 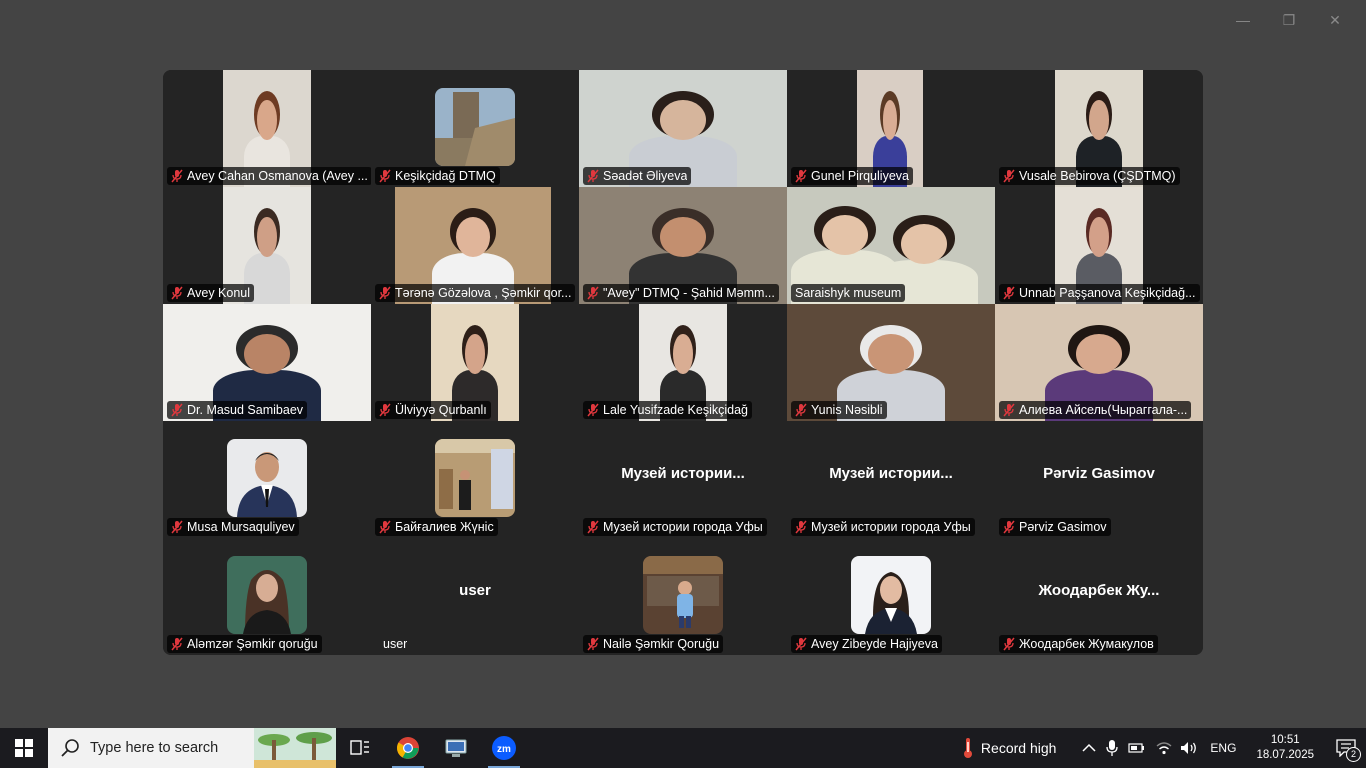 What do you see at coordinates (653, 644) in the screenshot?
I see `participant-name-label: Nailə Şəmkir Qoruğu` at bounding box center [653, 644].